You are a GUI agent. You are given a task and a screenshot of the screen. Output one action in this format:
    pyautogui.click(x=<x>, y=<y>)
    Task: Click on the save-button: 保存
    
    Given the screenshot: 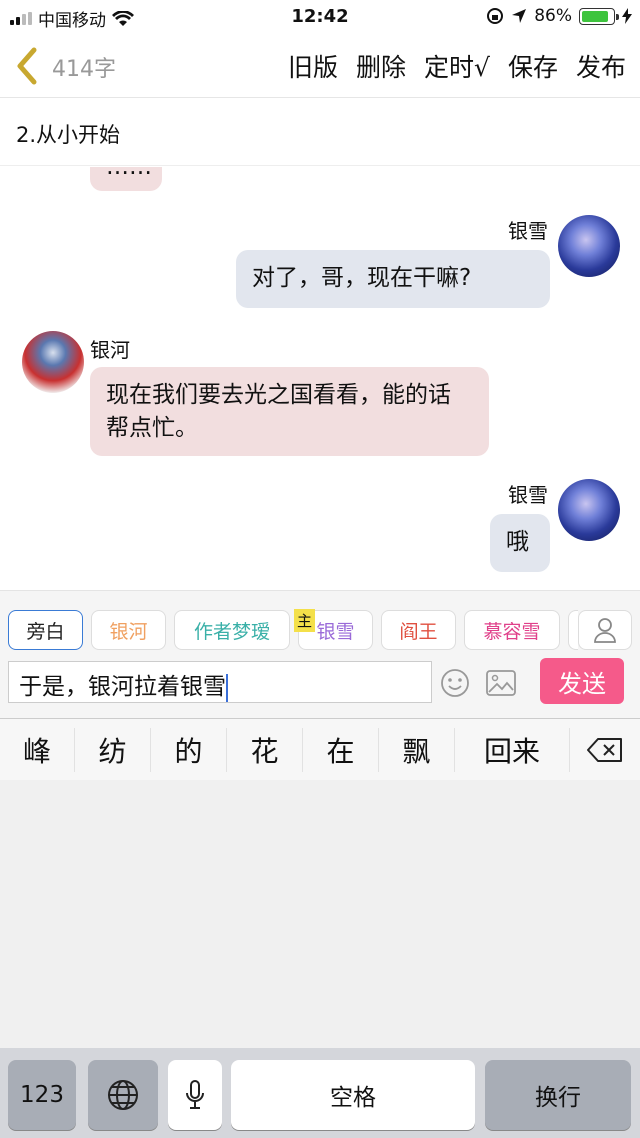 What is the action you would take?
    pyautogui.click(x=533, y=66)
    